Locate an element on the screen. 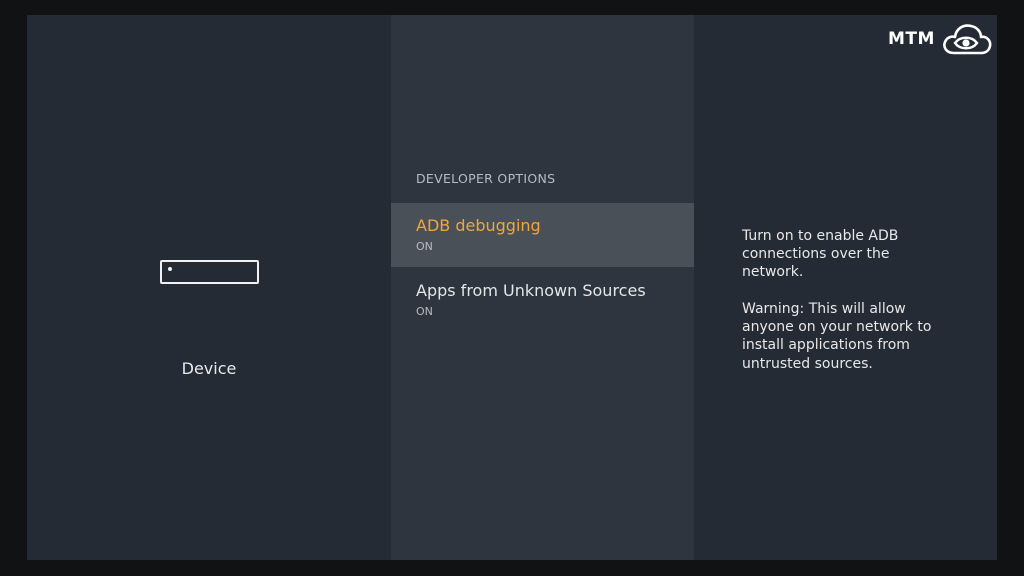 The width and height of the screenshot is (1024, 576). logo-text: MTM is located at coordinates (911, 39).